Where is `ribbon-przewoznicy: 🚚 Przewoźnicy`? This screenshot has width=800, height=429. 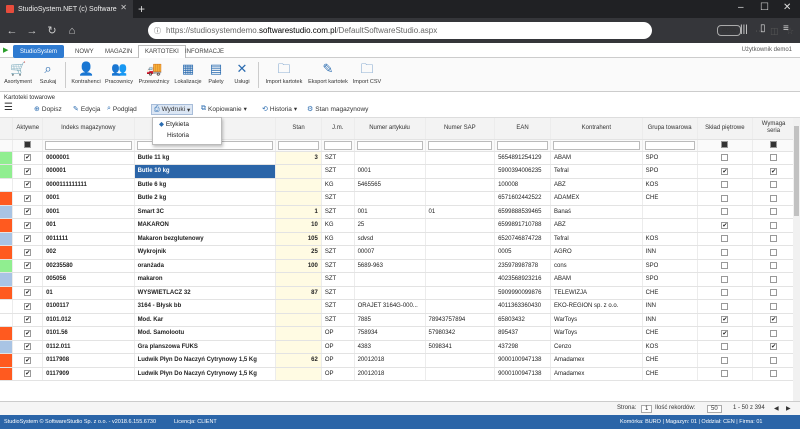 ribbon-przewoznicy: 🚚 Przewoźnicy is located at coordinates (154, 73).